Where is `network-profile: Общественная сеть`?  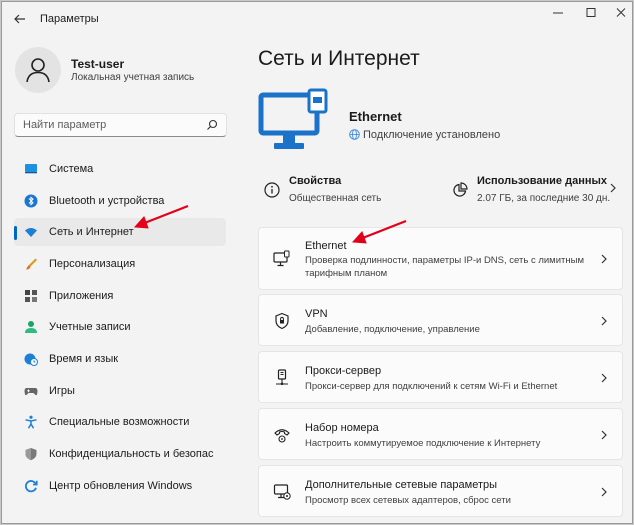 network-profile: Общественная сеть is located at coordinates (335, 198).